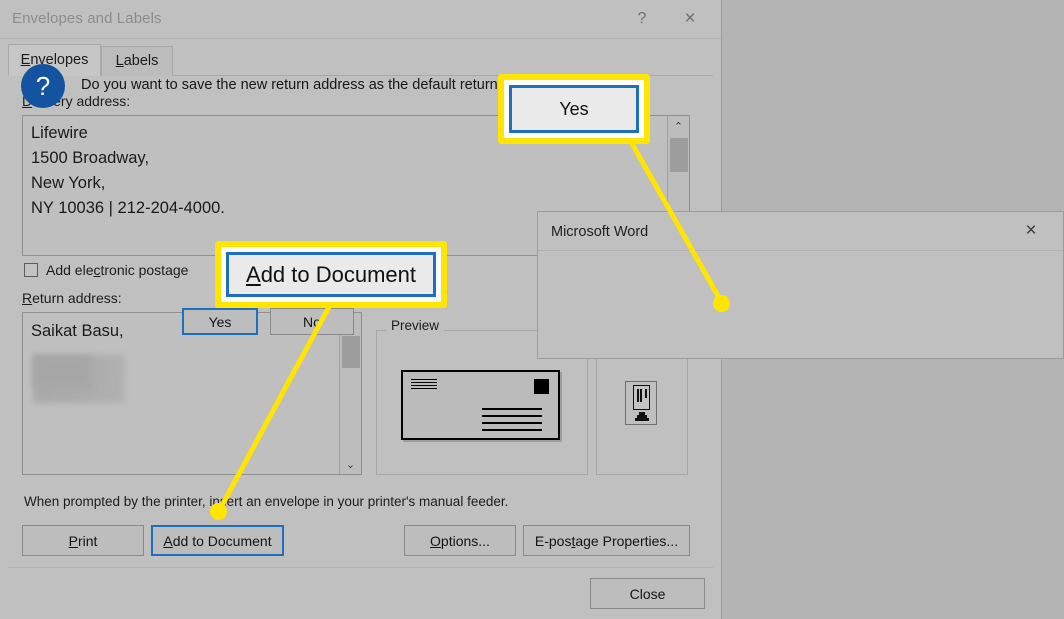 The width and height of the screenshot is (1064, 619). What do you see at coordinates (678, 126) in the screenshot?
I see `scroll-up-icon: ⌃` at bounding box center [678, 126].